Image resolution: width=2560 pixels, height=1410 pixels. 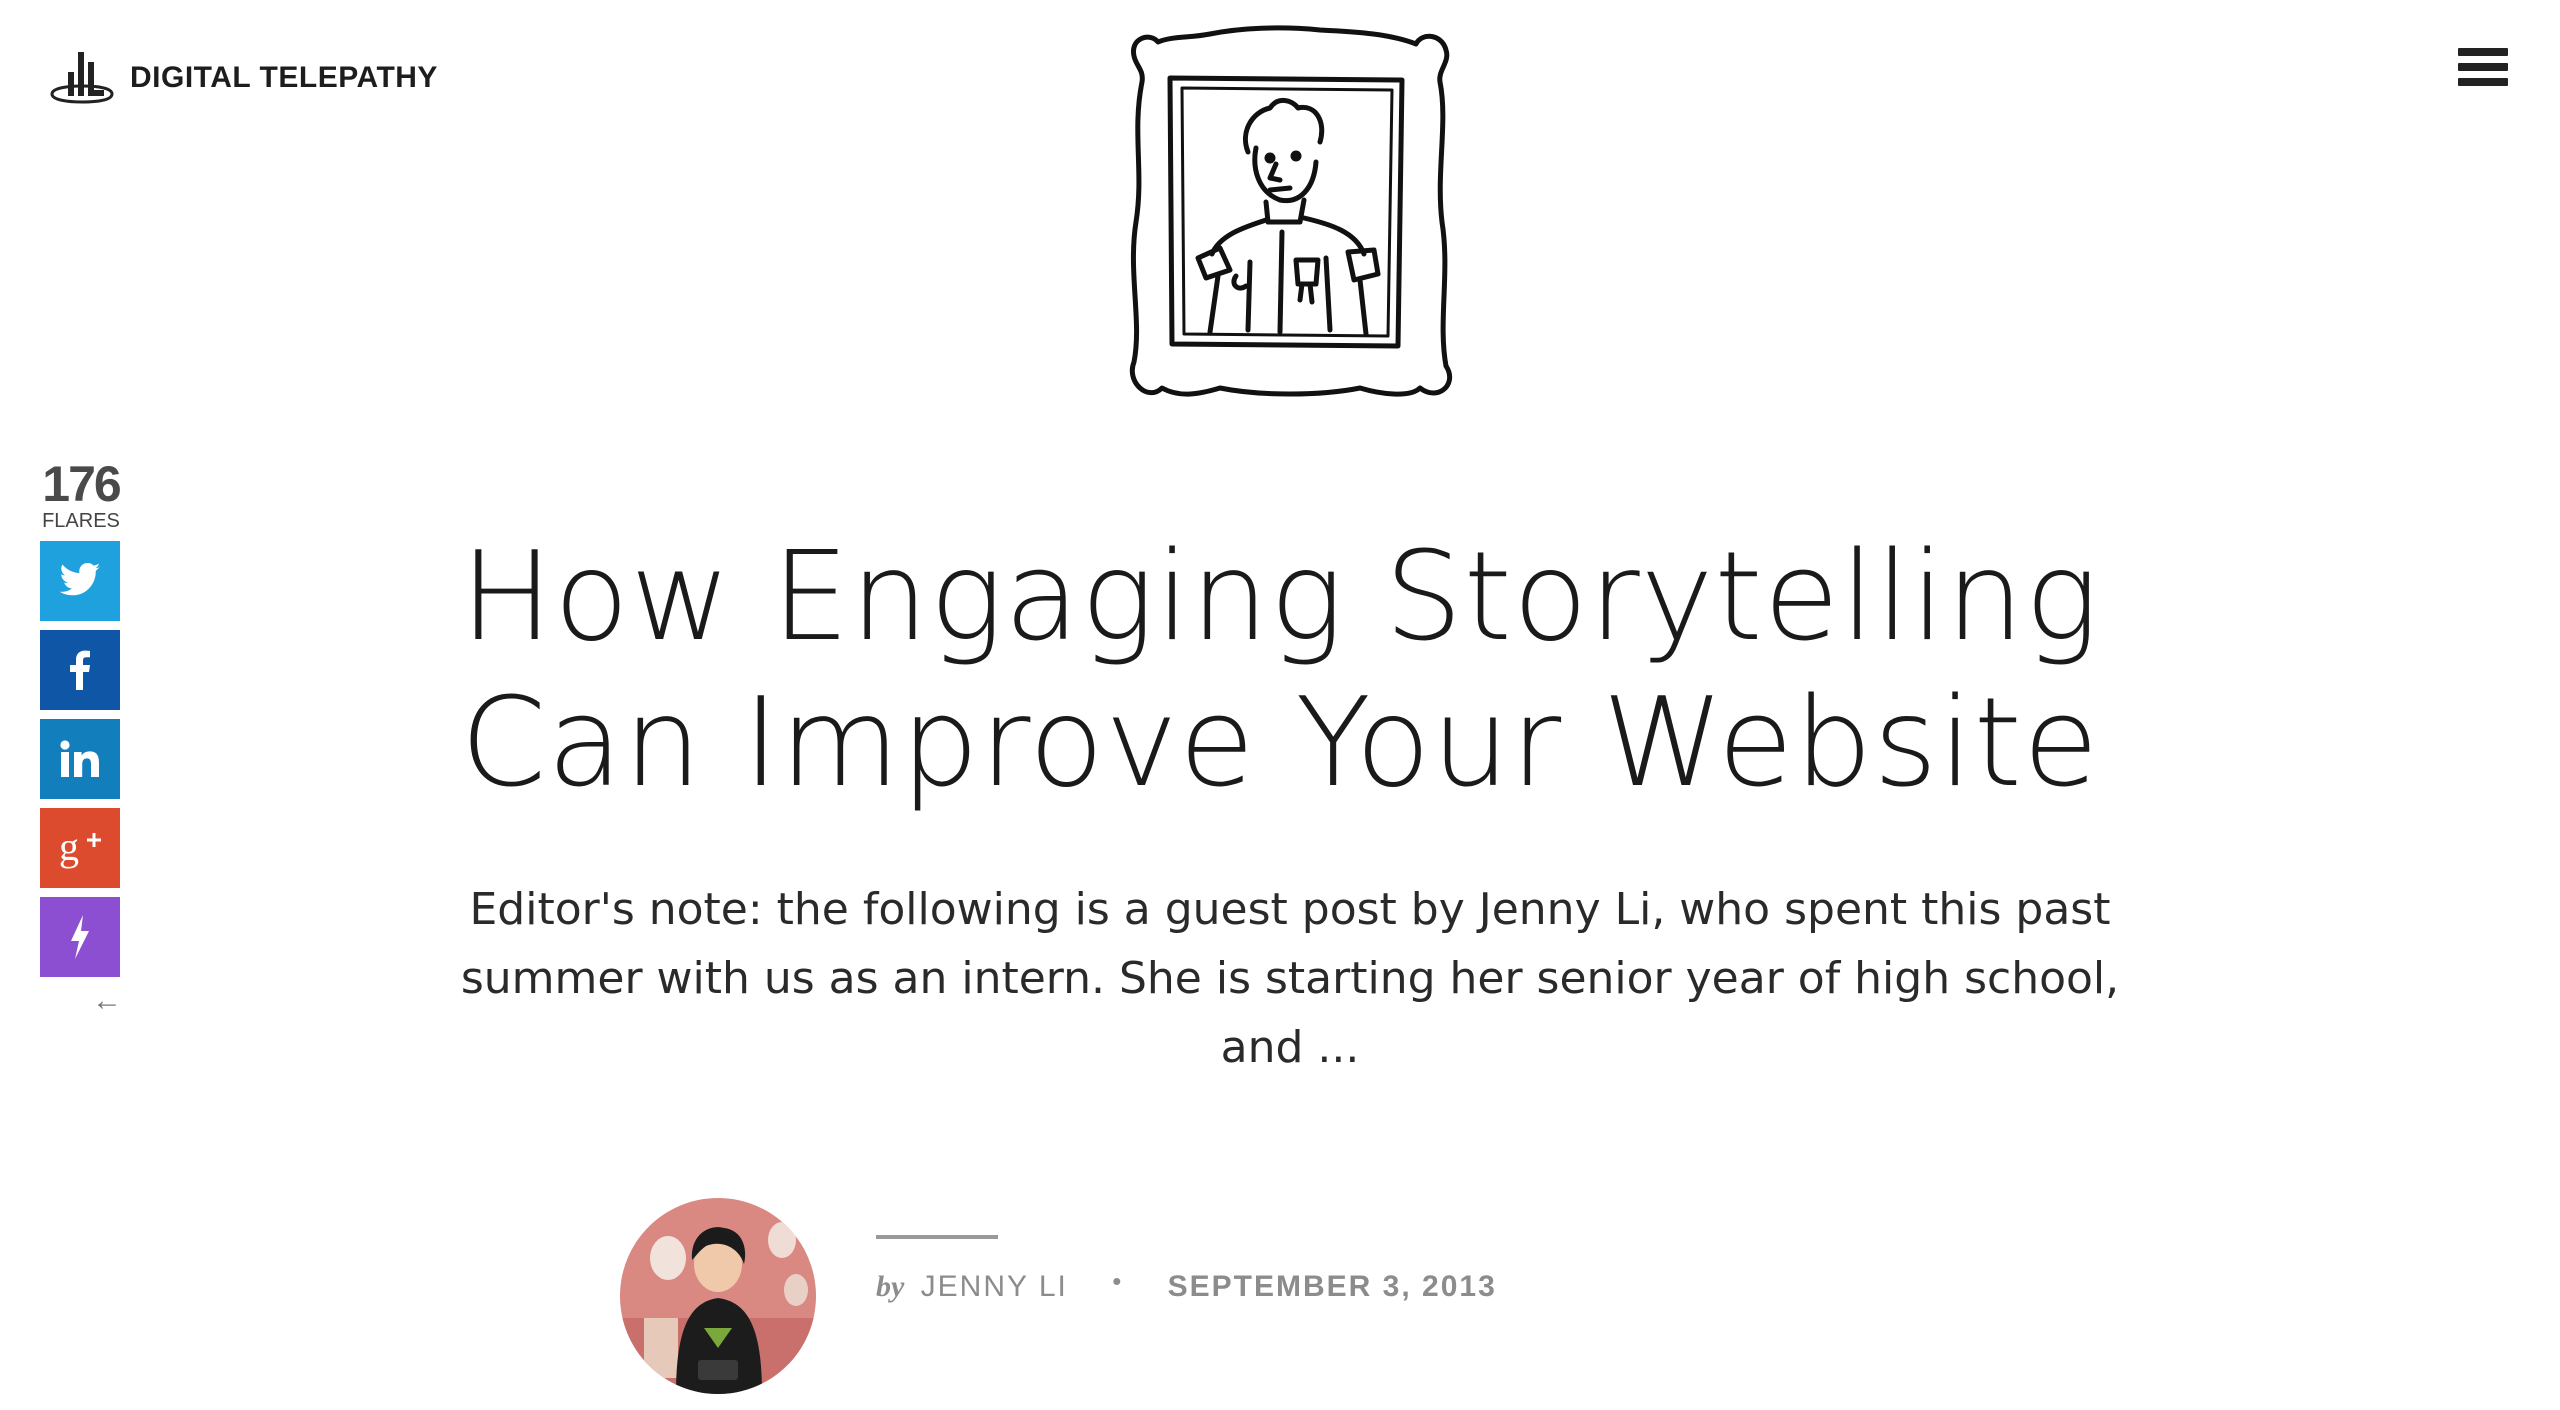 I want to click on google-plus-icon: g, so click(x=80, y=847).